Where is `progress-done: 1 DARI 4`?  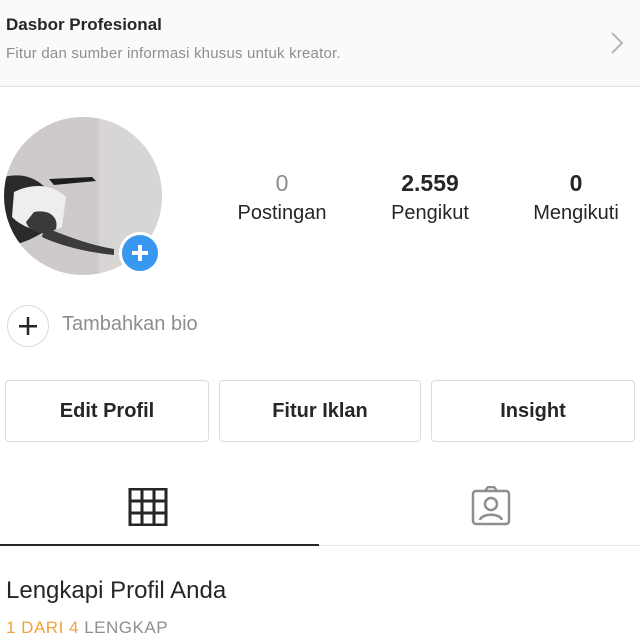 progress-done: 1 DARI 4 is located at coordinates (42, 627).